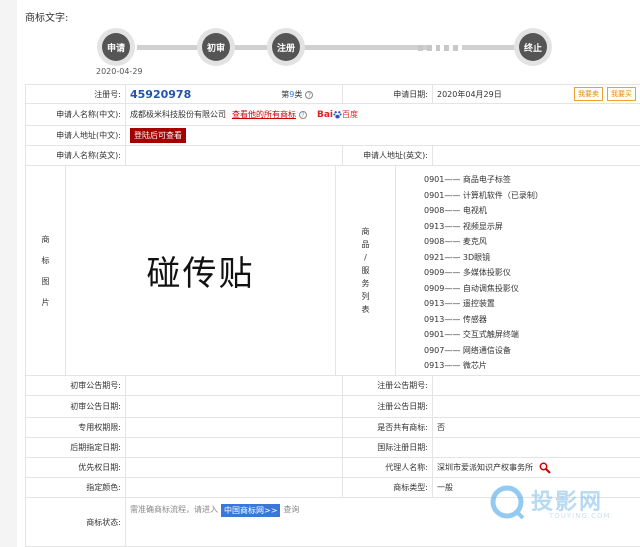  What do you see at coordinates (178, 114) in the screenshot?
I see `applicant-cn-value: 成都极米科技股份有限公司` at bounding box center [178, 114].